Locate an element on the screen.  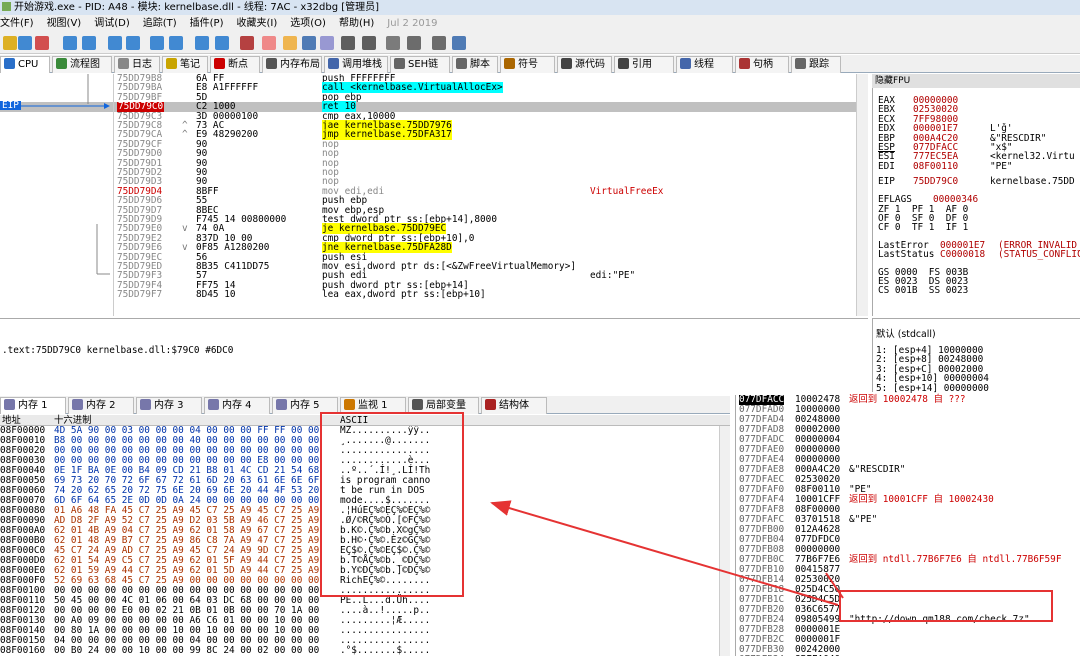
strings-icon is located at coordinates (414, 43).